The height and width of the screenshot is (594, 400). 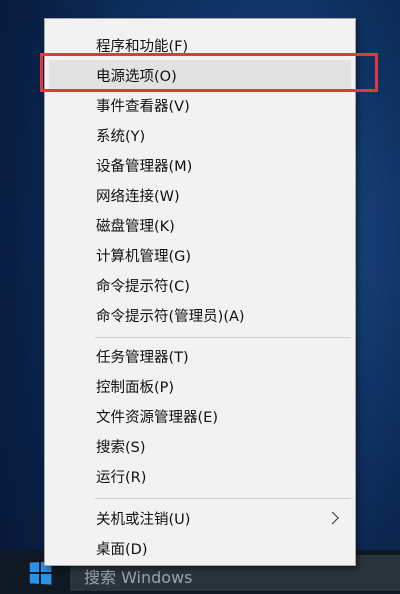 What do you see at coordinates (200, 135) in the screenshot?
I see `menu-item-system: 系统(Y)` at bounding box center [200, 135].